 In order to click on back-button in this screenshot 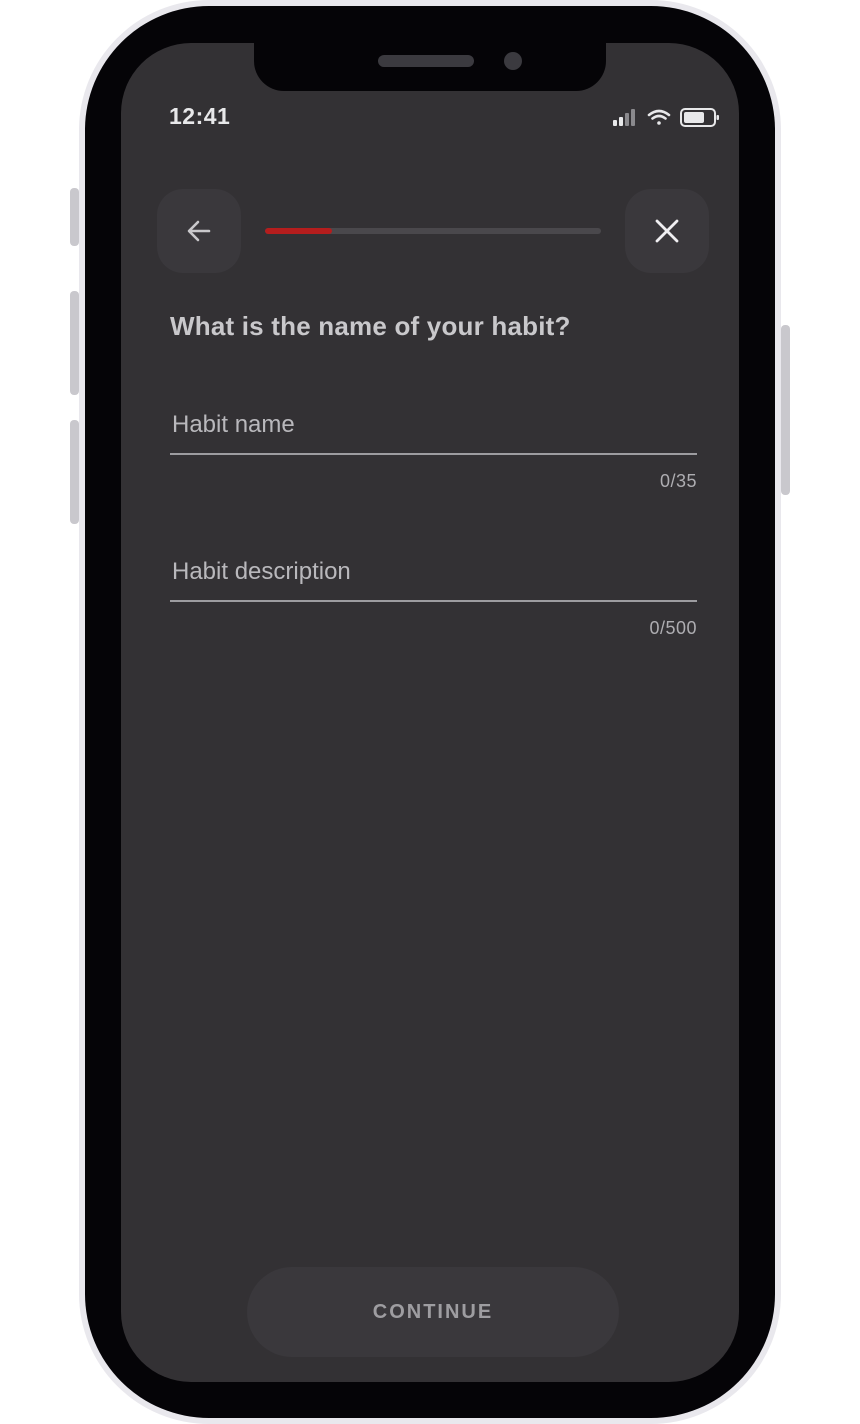, I will do `click(199, 231)`.